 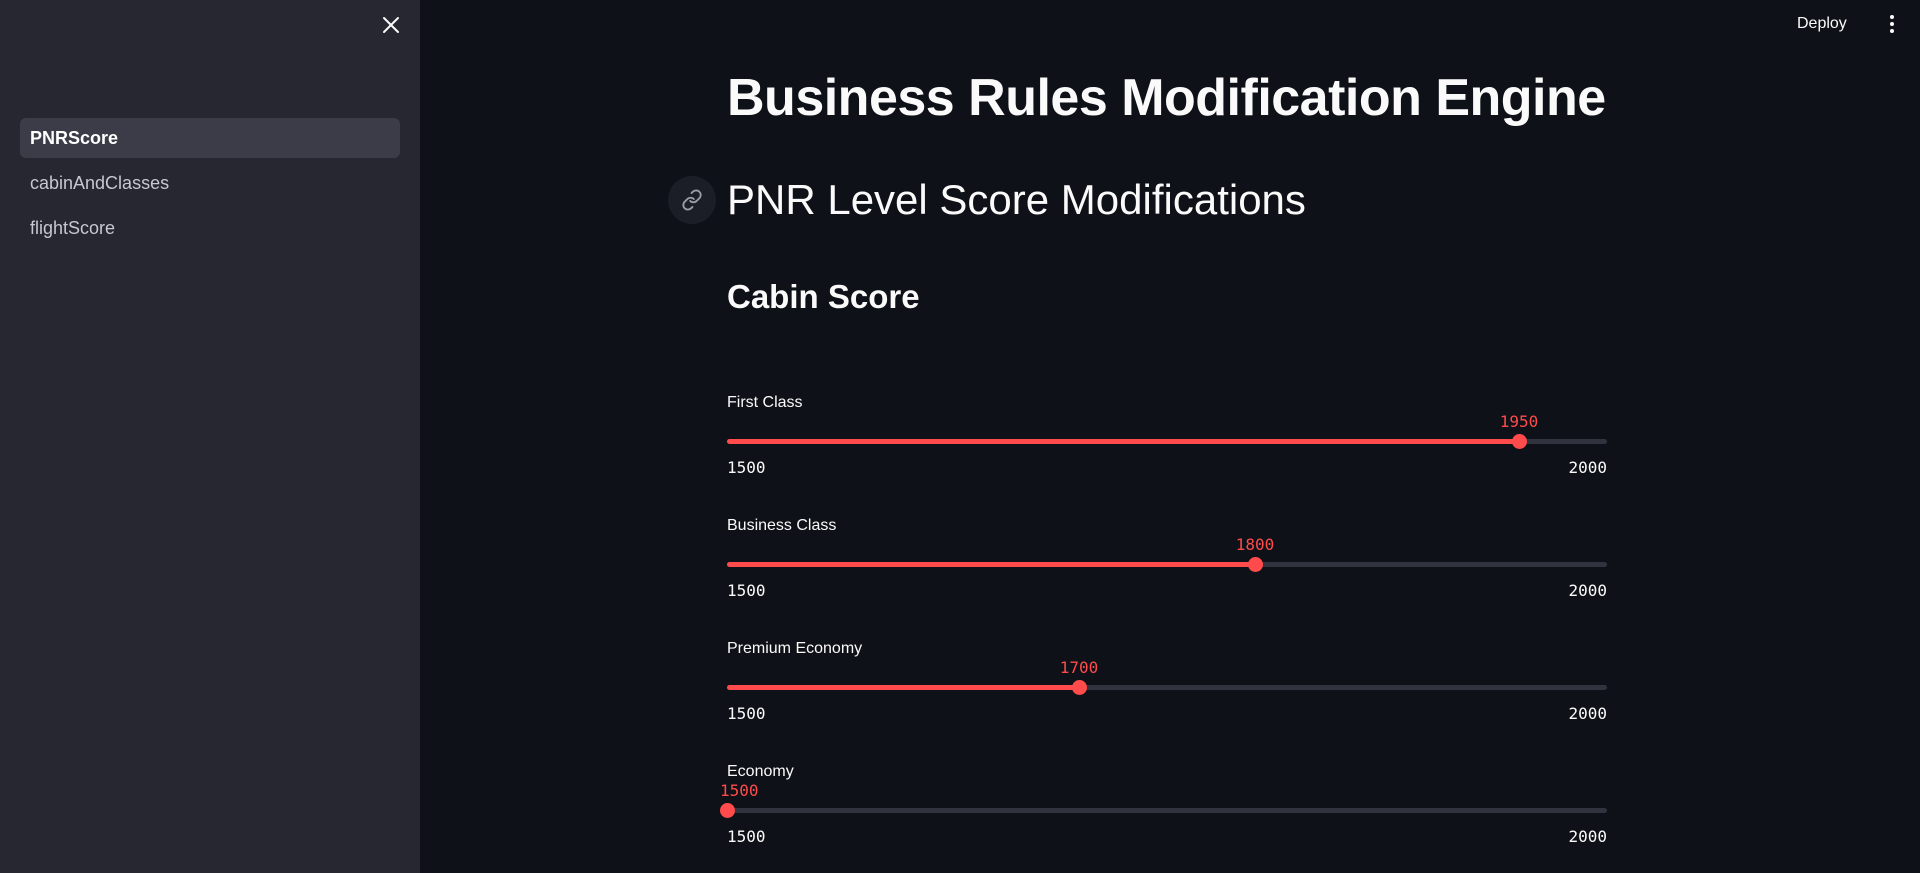 I want to click on page-title: Business Rules Modification Engine, so click(x=1166, y=98).